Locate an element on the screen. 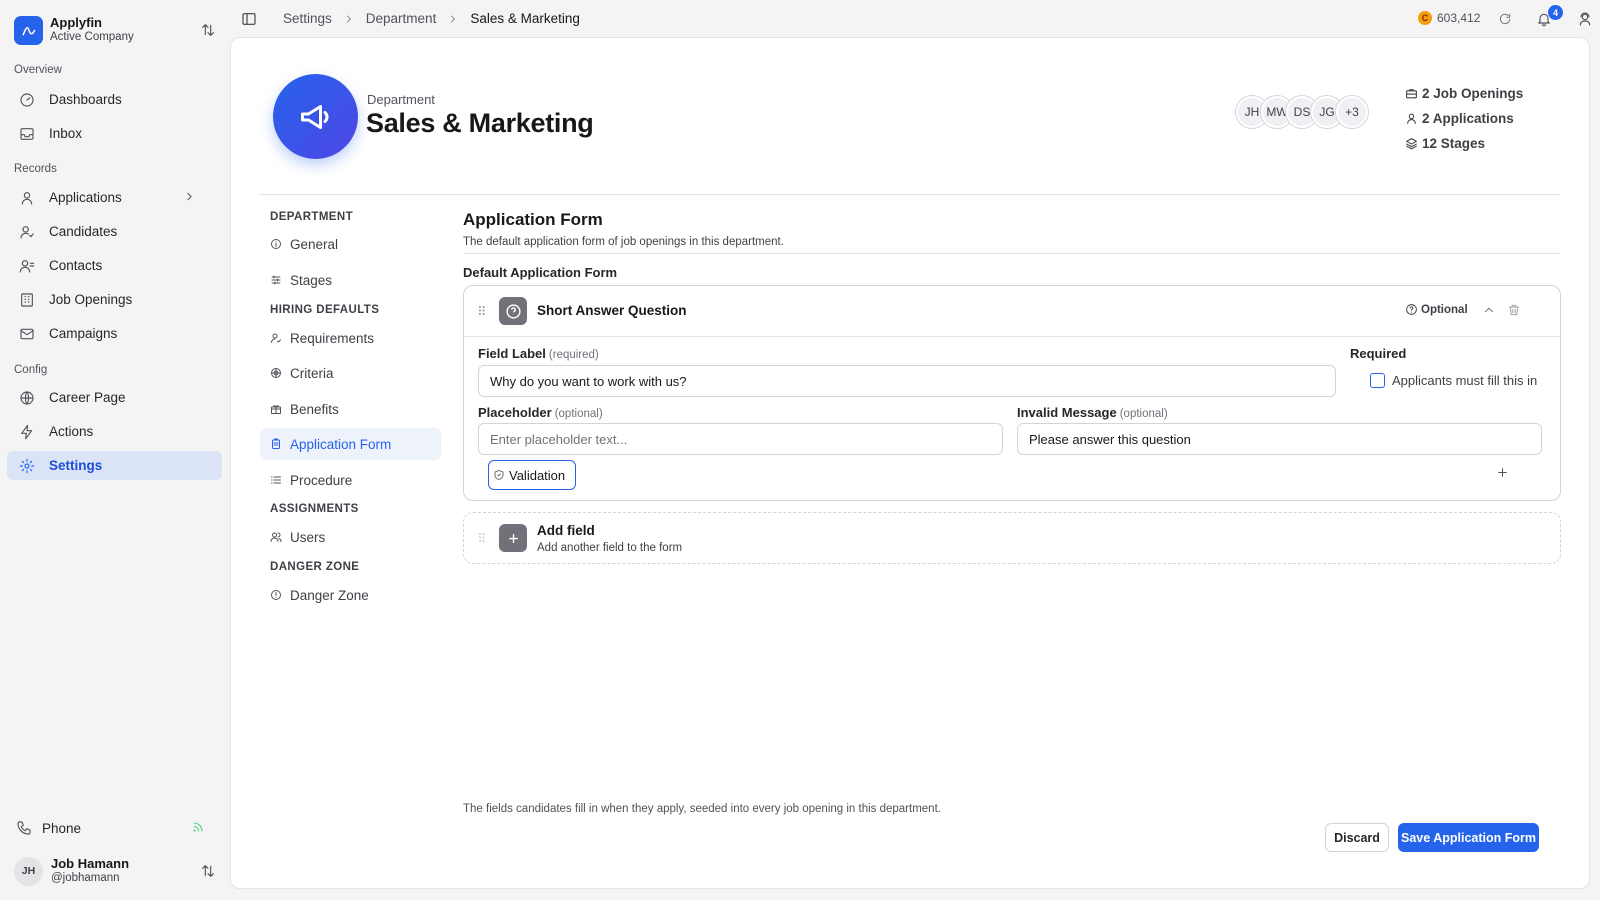  sidebar-item-actions: Actions is located at coordinates (114, 431).